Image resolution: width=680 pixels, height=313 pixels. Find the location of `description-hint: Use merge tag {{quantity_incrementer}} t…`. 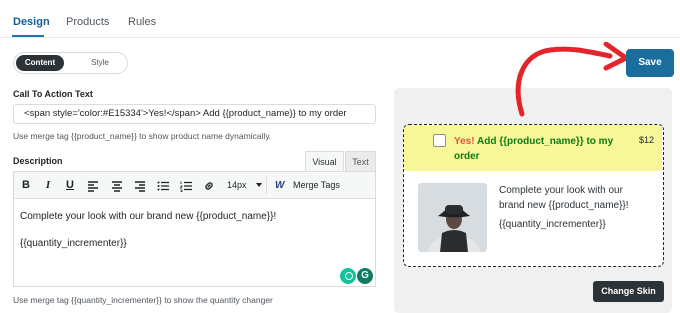

description-hint: Use merge tag {{quantity_incrementer}} t… is located at coordinates (143, 300).